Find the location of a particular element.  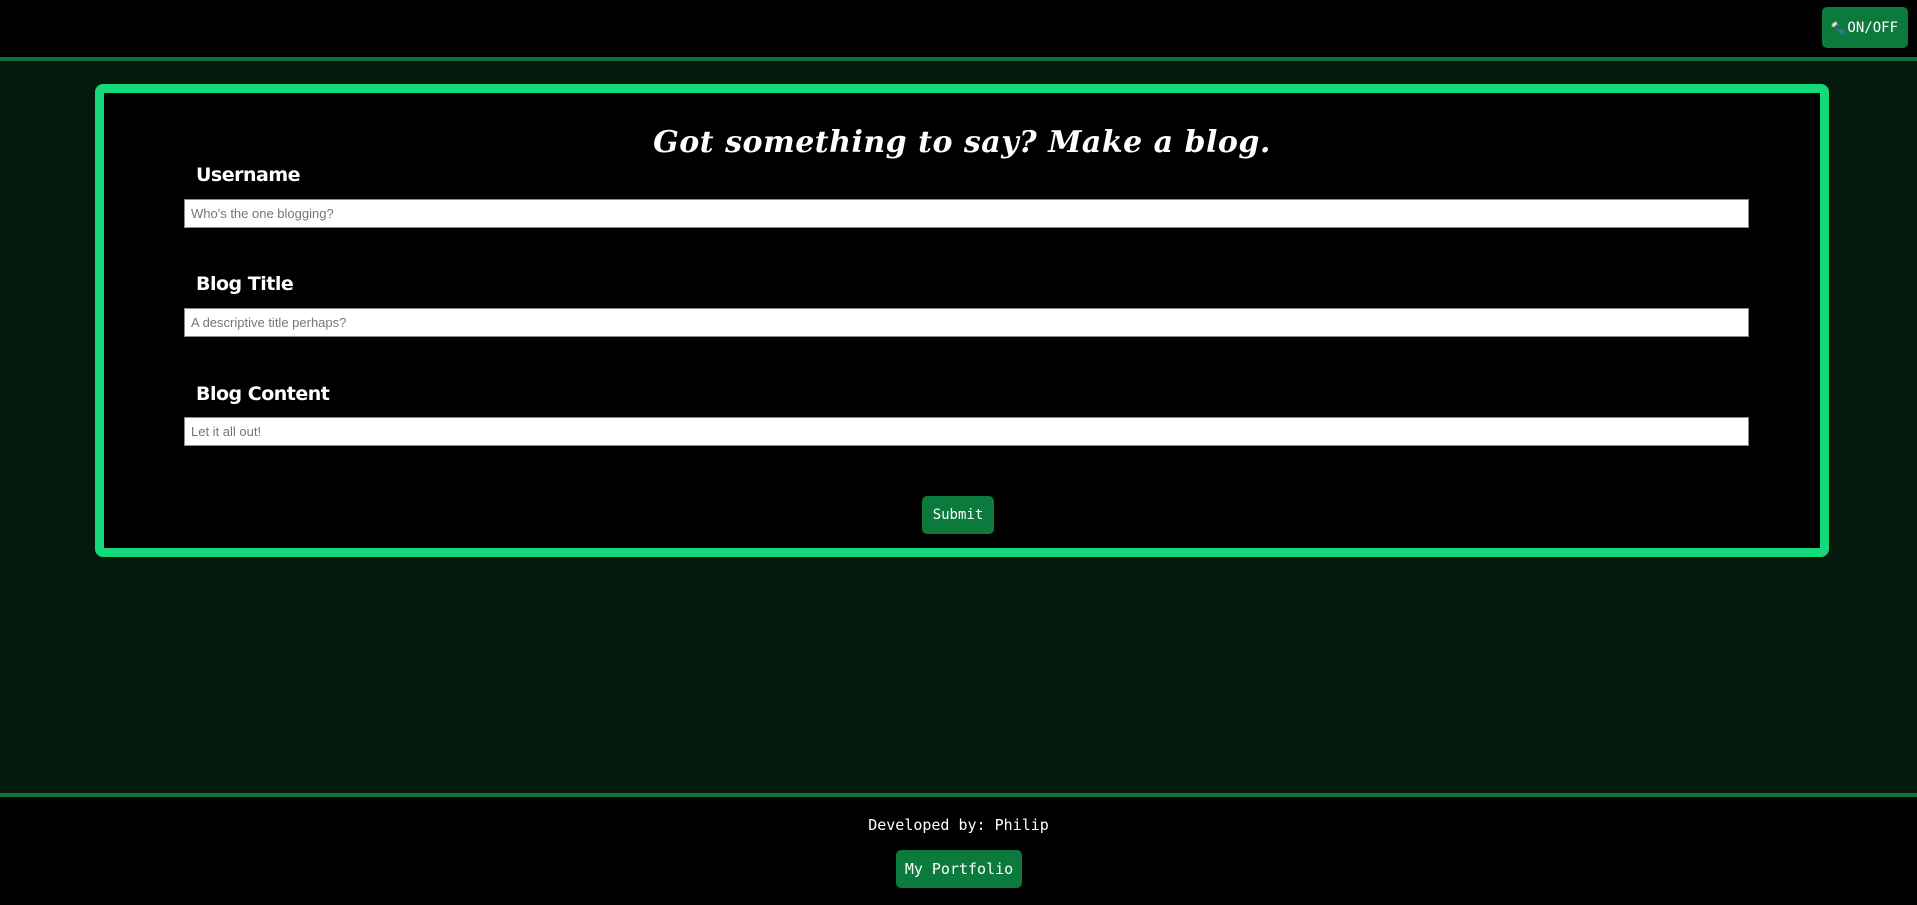

form-title: Got something to say? Make a blog. is located at coordinates (962, 142).